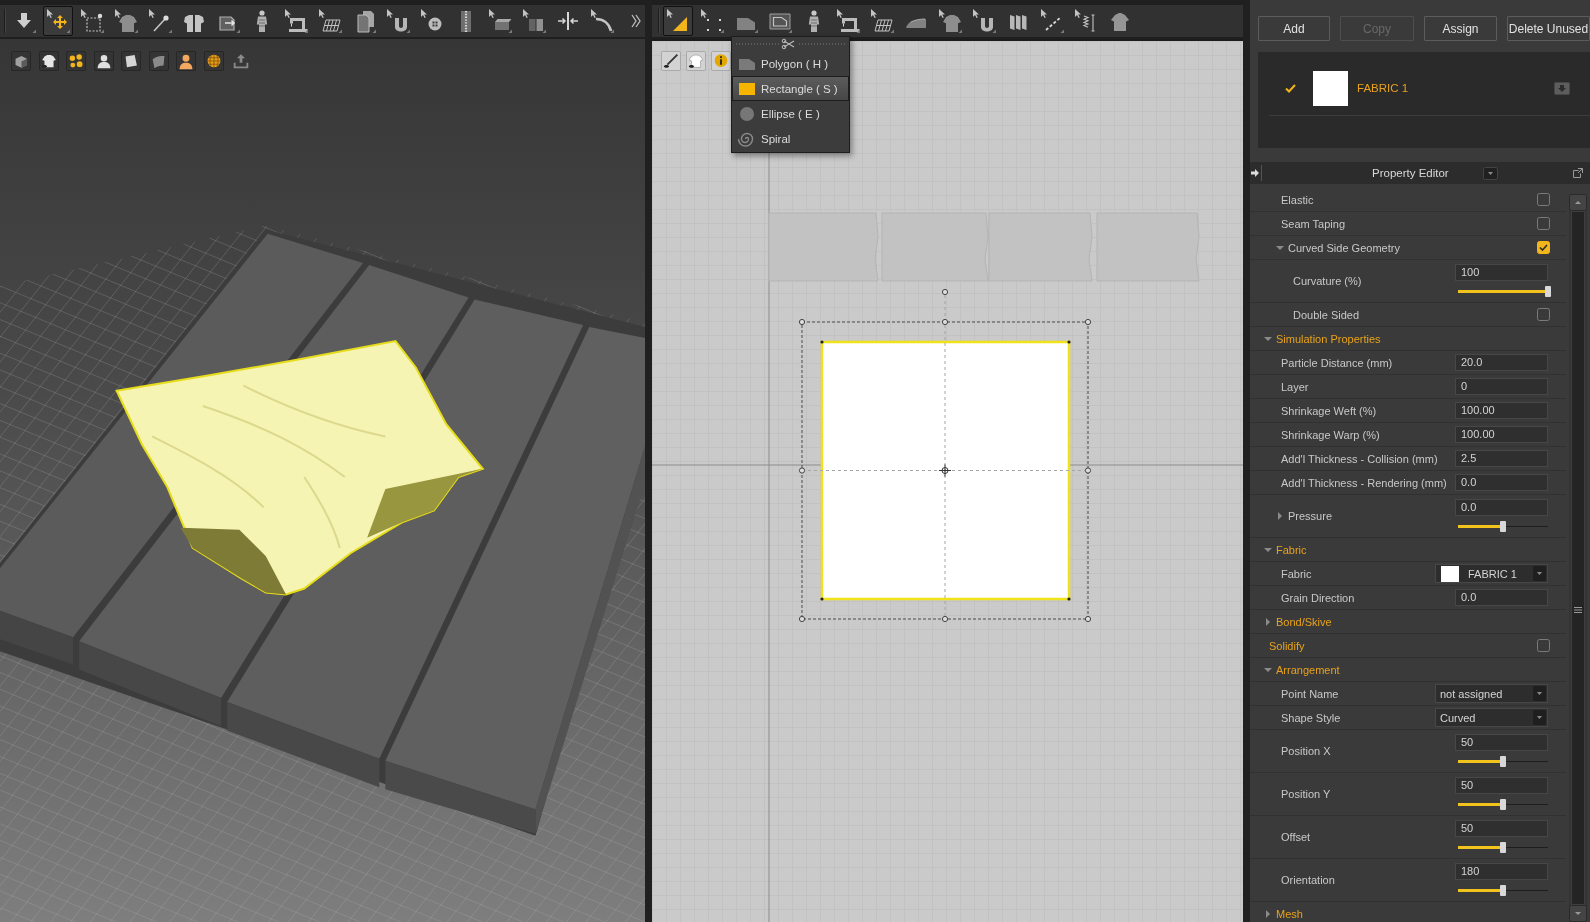  I want to click on fabric-dropdown: FABRIC 1, so click(1491, 573).